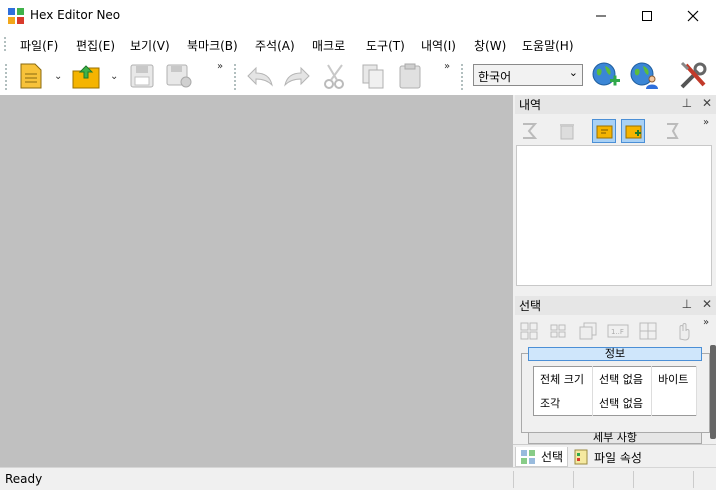 The height and width of the screenshot is (490, 716). I want to click on panel-overflow-icon: », so click(706, 122).